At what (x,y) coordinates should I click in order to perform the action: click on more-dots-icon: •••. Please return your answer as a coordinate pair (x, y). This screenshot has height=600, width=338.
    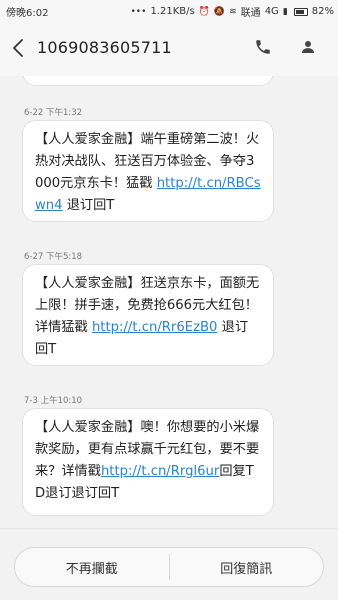
    Looking at the image, I should click on (138, 11).